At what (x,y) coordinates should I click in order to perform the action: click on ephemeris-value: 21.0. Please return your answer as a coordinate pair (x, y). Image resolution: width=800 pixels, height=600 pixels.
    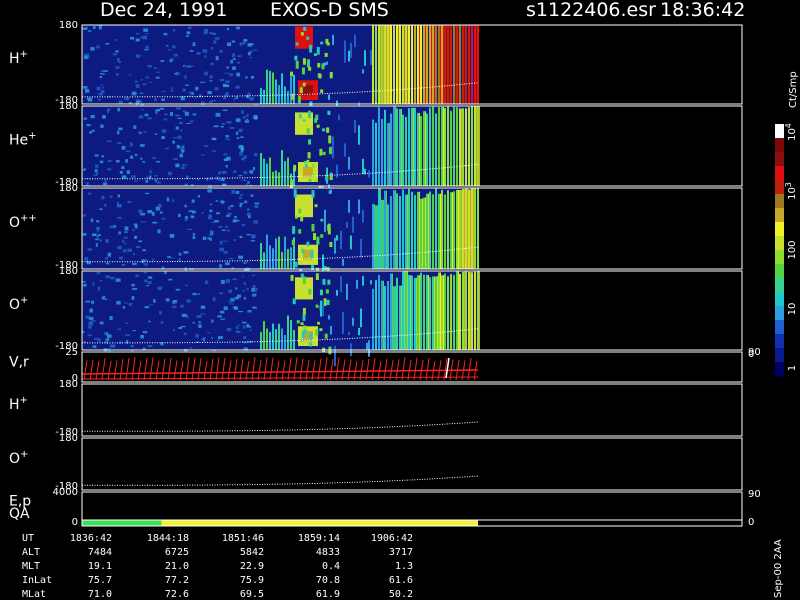
    Looking at the image, I should click on (177, 566).